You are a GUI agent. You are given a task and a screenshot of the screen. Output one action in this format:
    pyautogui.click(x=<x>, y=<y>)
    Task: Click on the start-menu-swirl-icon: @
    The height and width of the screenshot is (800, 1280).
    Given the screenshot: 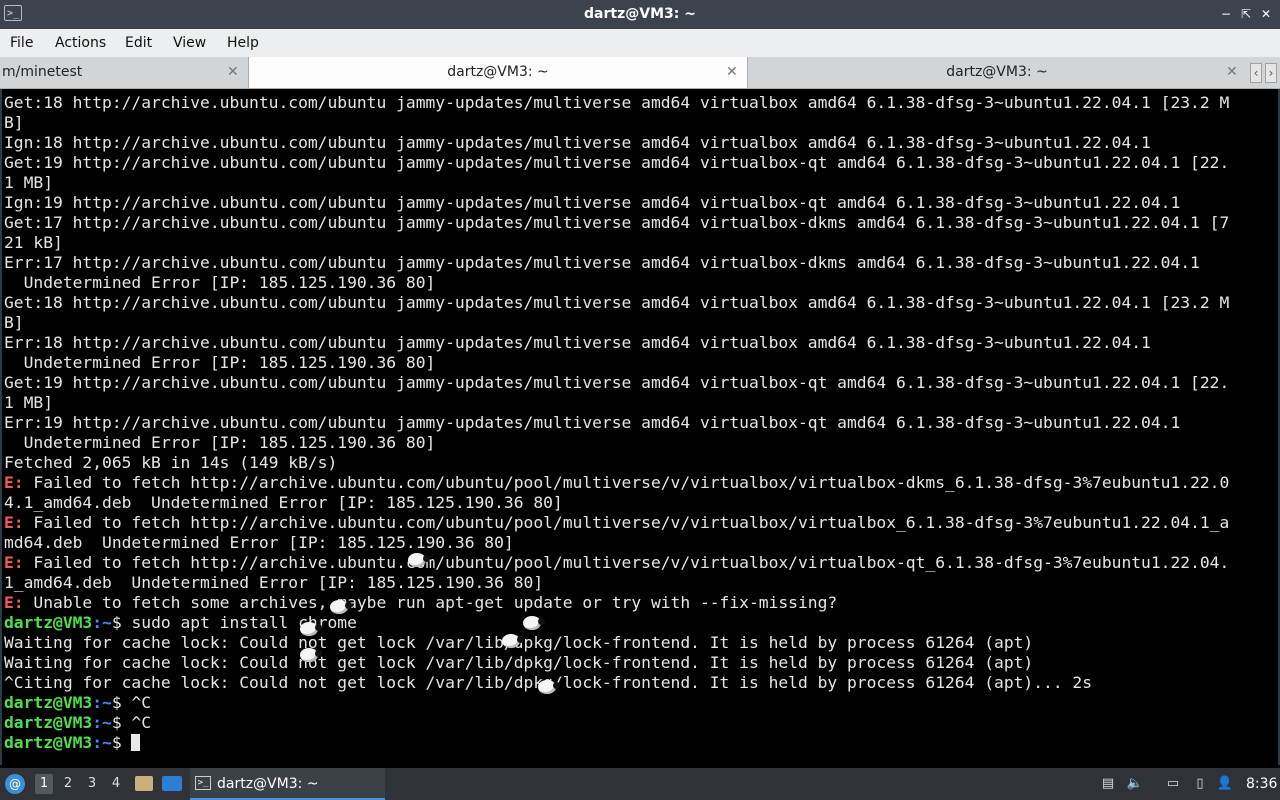 What is the action you would take?
    pyautogui.click(x=15, y=784)
    